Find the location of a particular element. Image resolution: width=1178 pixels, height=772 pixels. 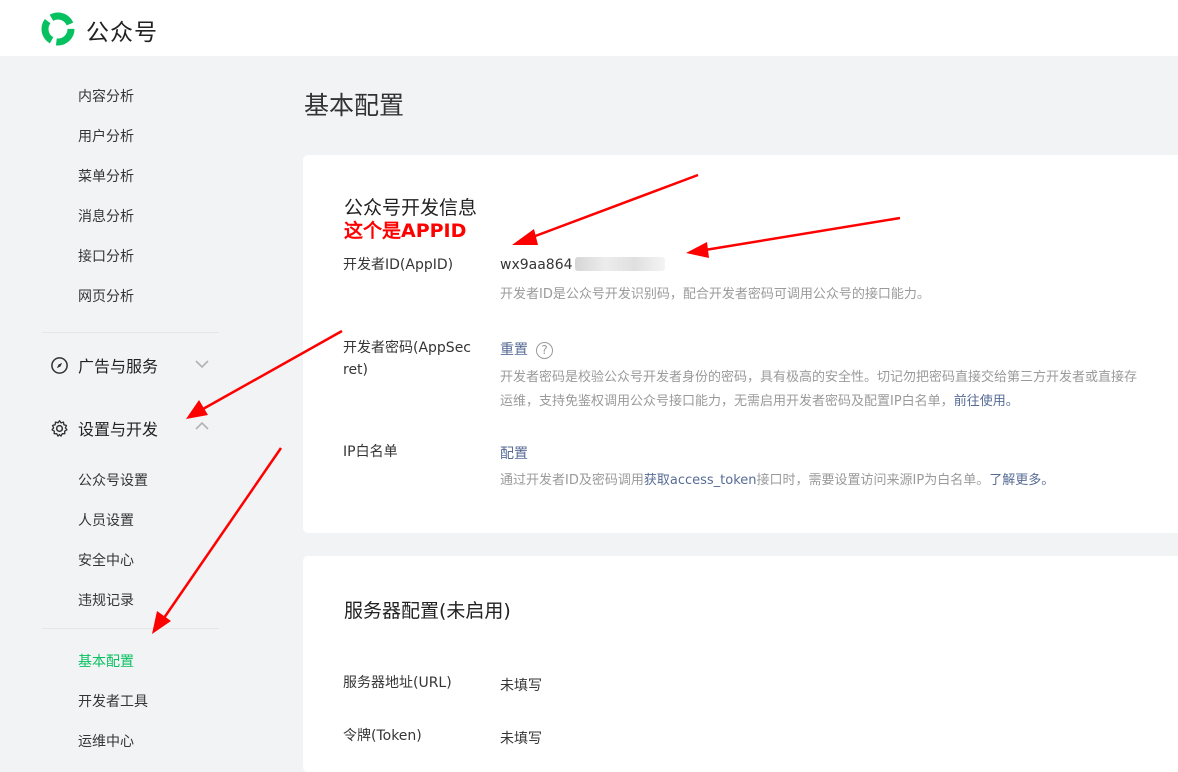

appsecret-actions: 重置? is located at coordinates (526, 349).